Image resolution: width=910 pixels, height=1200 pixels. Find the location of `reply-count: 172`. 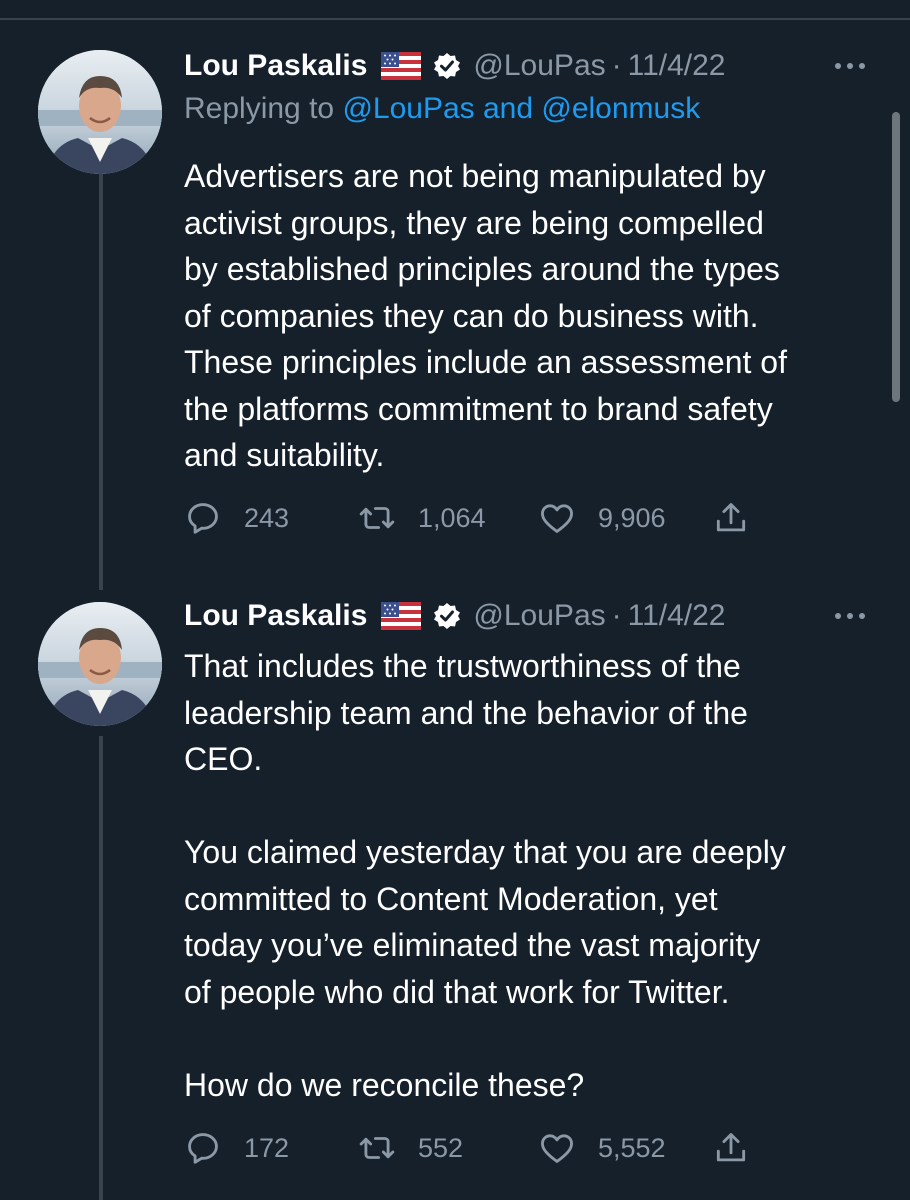

reply-count: 172 is located at coordinates (267, 1147).